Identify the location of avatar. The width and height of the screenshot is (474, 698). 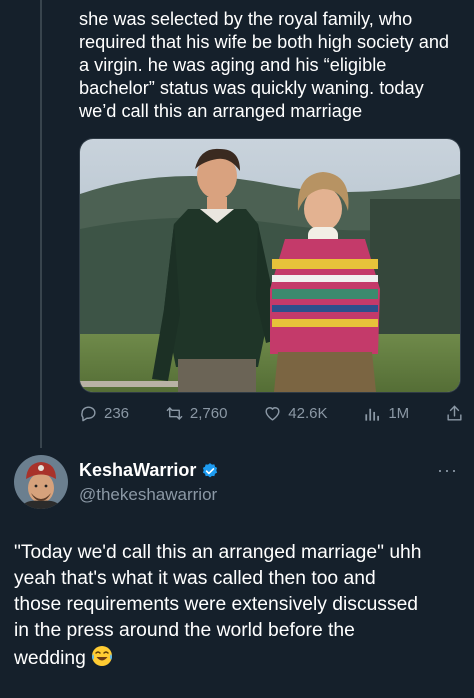
(41, 482).